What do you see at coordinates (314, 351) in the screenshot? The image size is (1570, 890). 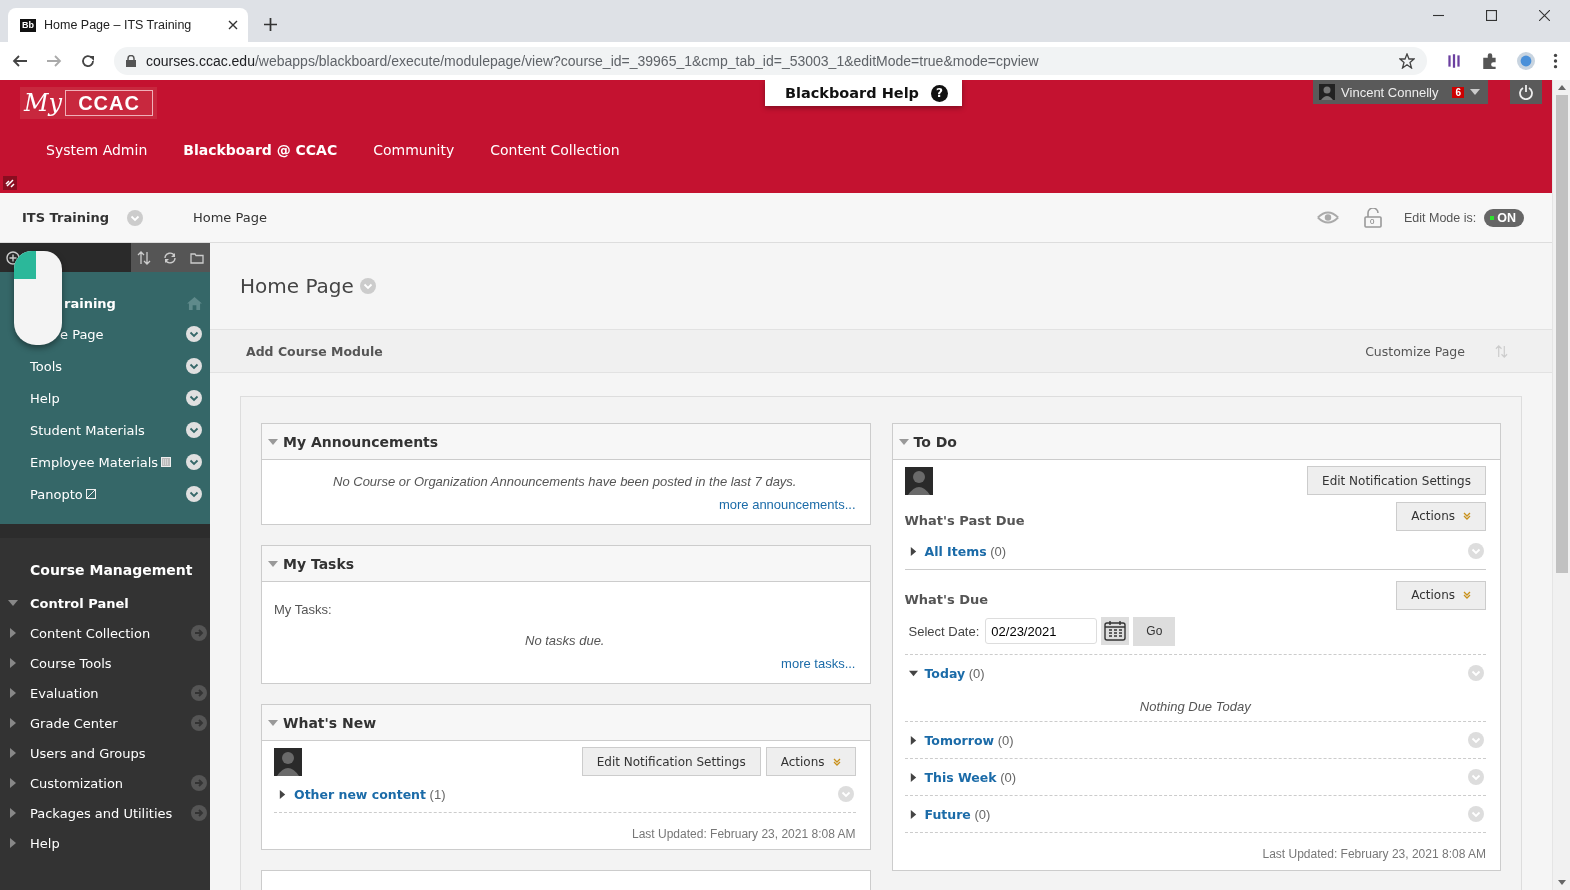 I see `add-module-link: Add Course Module` at bounding box center [314, 351].